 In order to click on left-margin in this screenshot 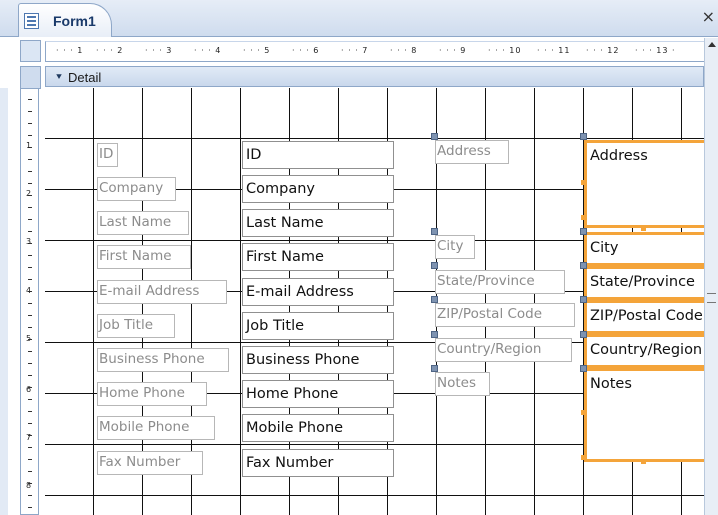, I will do `click(4, 301)`.